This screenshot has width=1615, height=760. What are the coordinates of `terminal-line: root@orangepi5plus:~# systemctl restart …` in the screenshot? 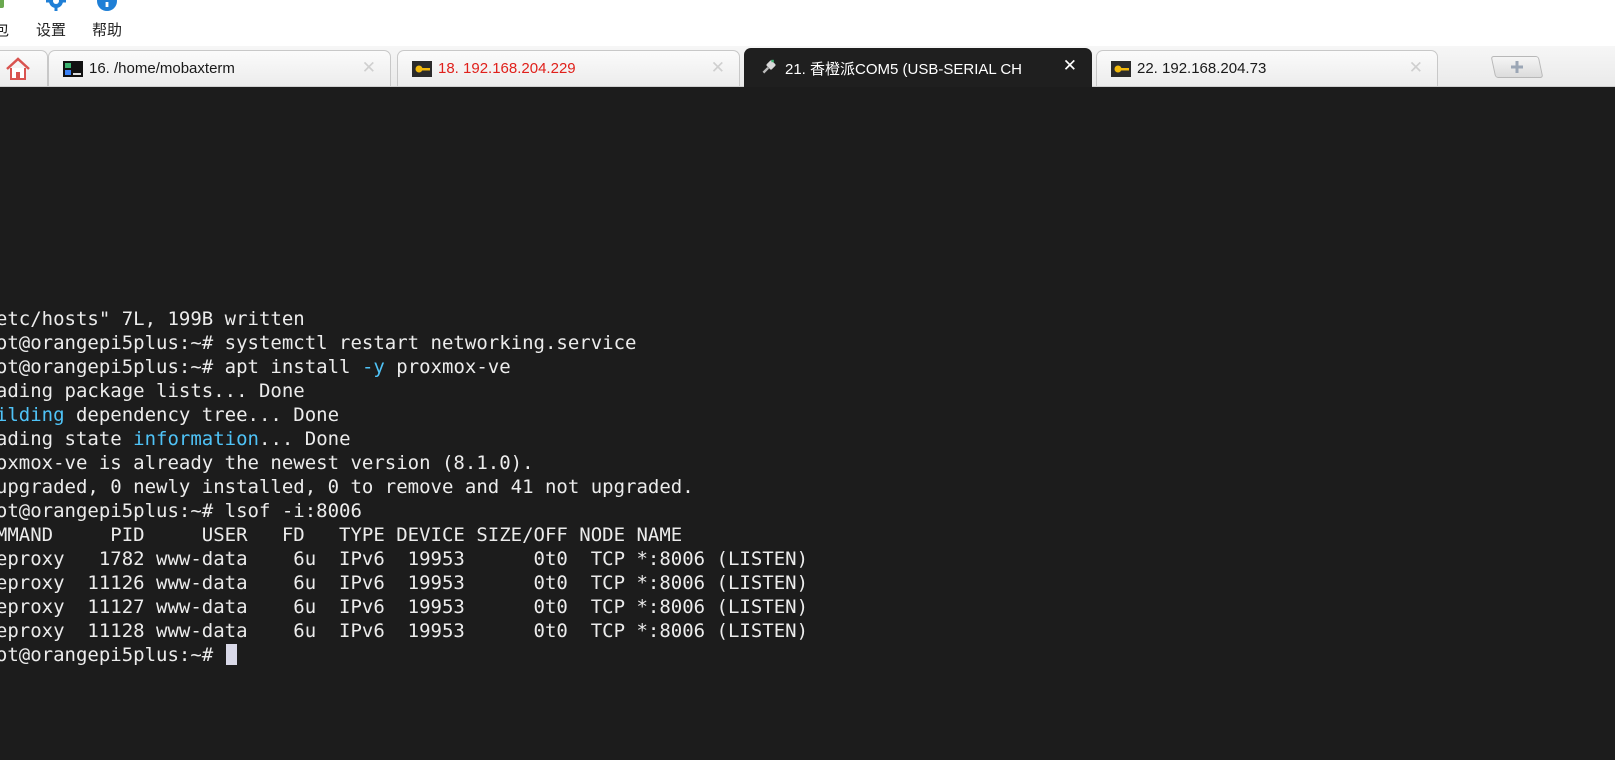 It's located at (318, 343).